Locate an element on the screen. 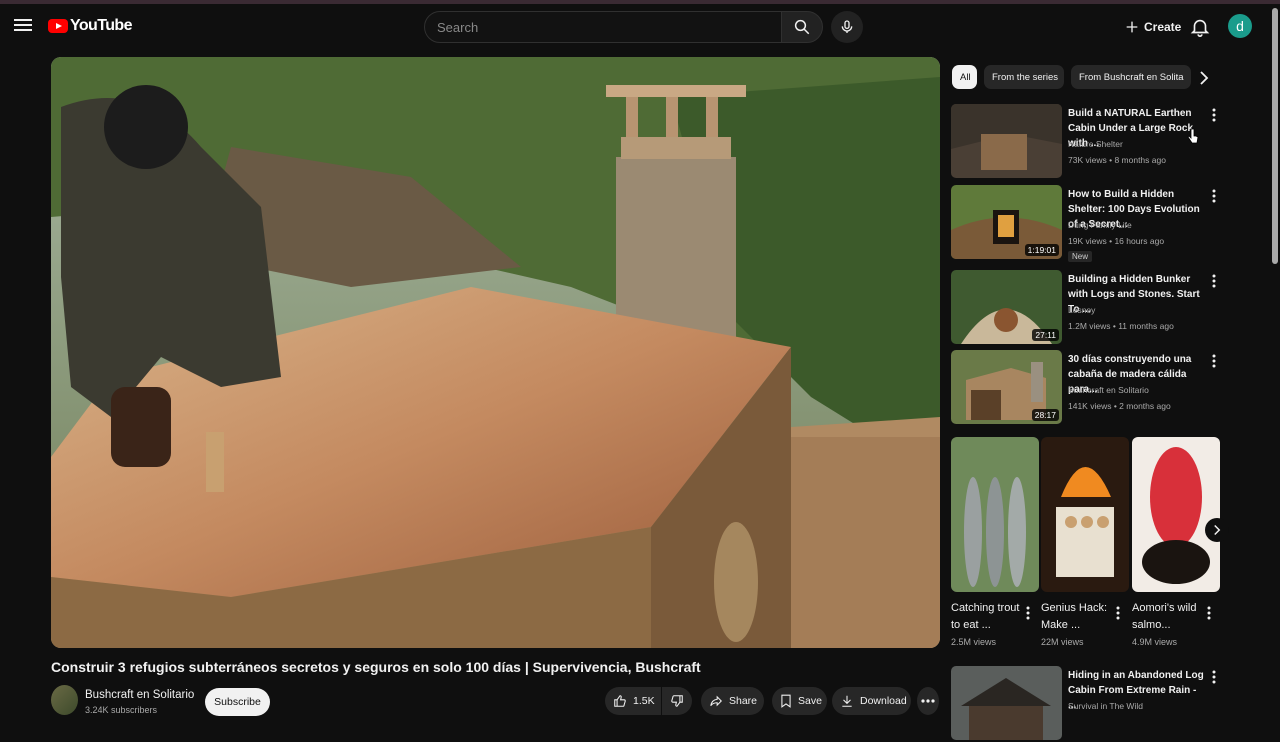  mouse-cursor-icon is located at coordinates (1193, 136).